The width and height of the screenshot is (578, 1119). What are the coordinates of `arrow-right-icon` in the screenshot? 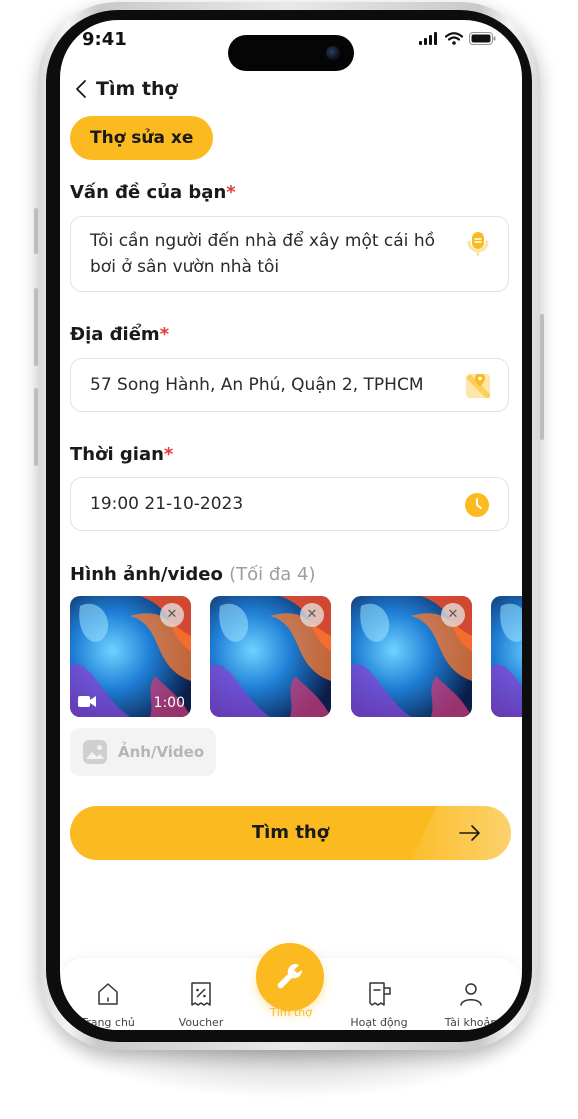 It's located at (469, 833).